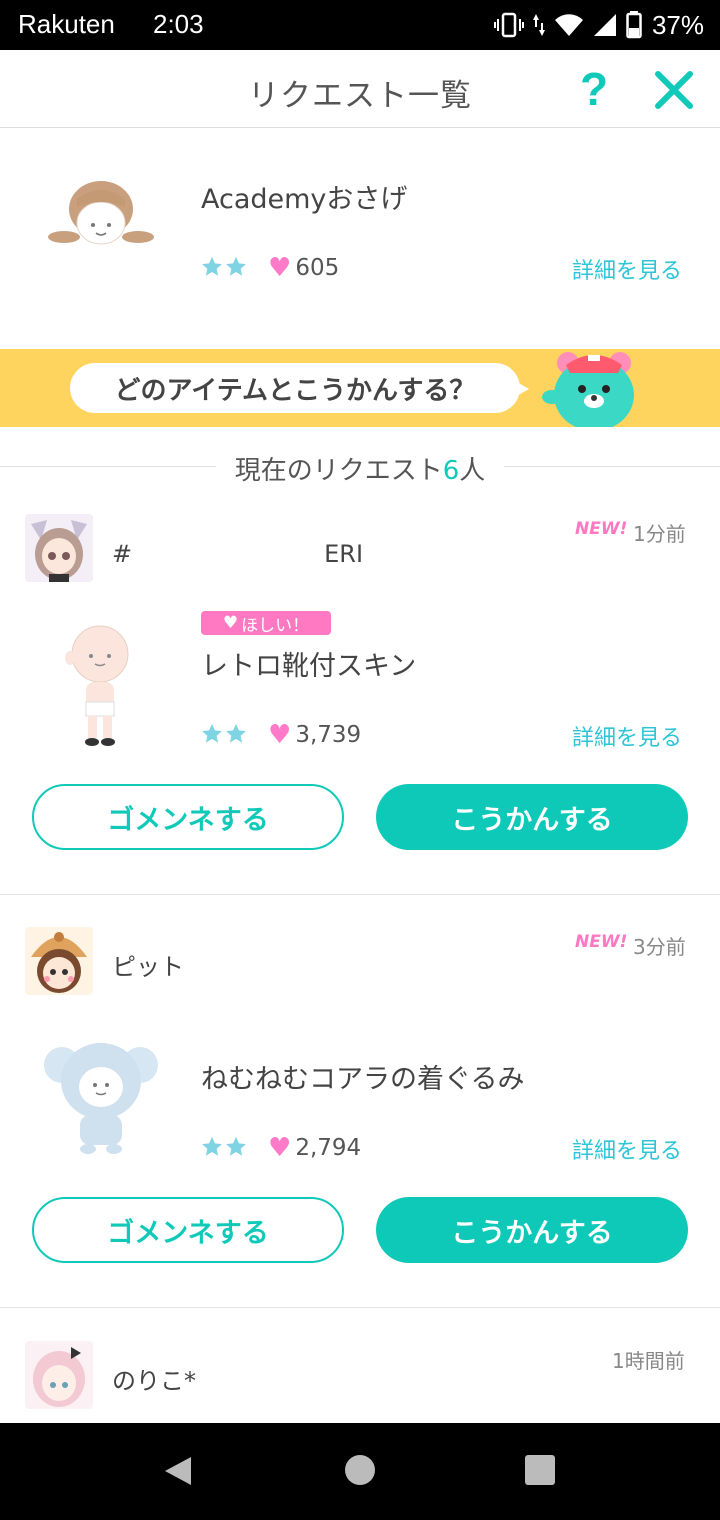 This screenshot has width=720, height=1520. Describe the element at coordinates (328, 1148) in the screenshot. I see `like-count-value: 2,794` at that location.